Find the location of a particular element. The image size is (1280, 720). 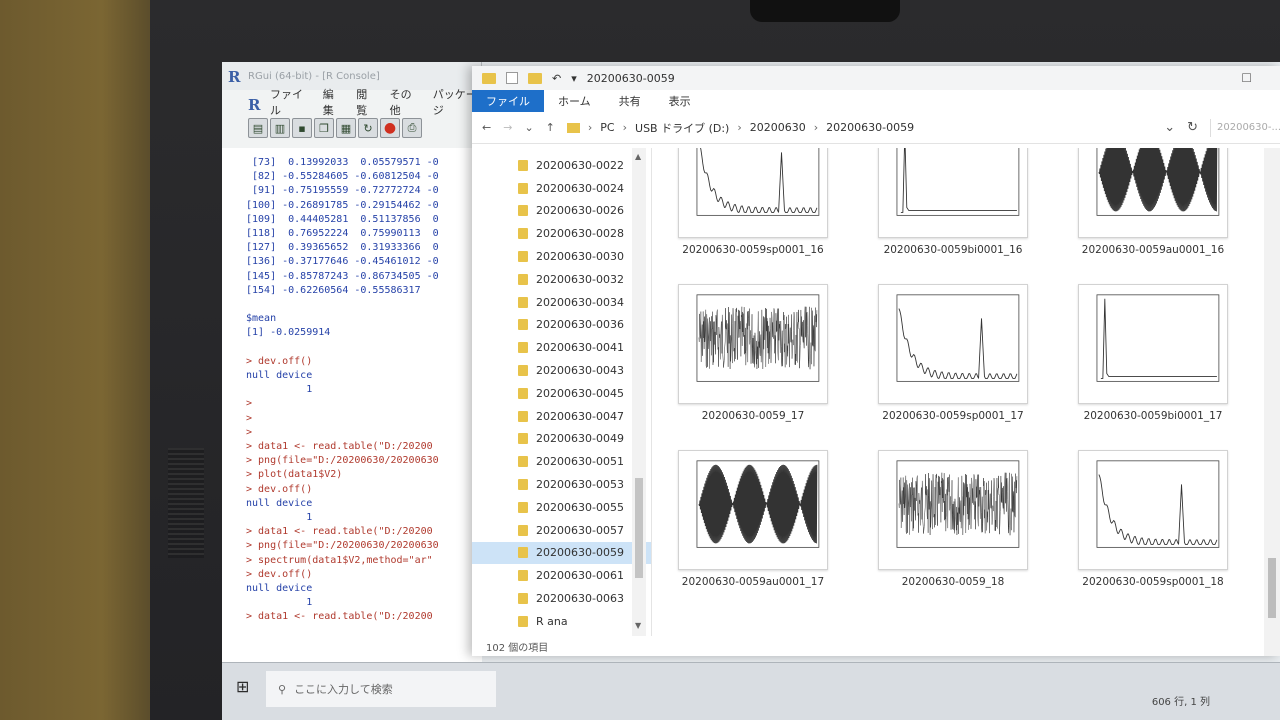

console-line: > spectrum(data1$V2,method="ar" is located at coordinates (339, 560).